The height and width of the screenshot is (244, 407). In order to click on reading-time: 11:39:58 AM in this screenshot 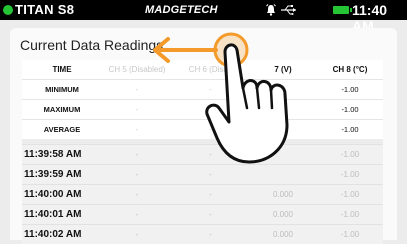, I will do `click(62, 155)`.